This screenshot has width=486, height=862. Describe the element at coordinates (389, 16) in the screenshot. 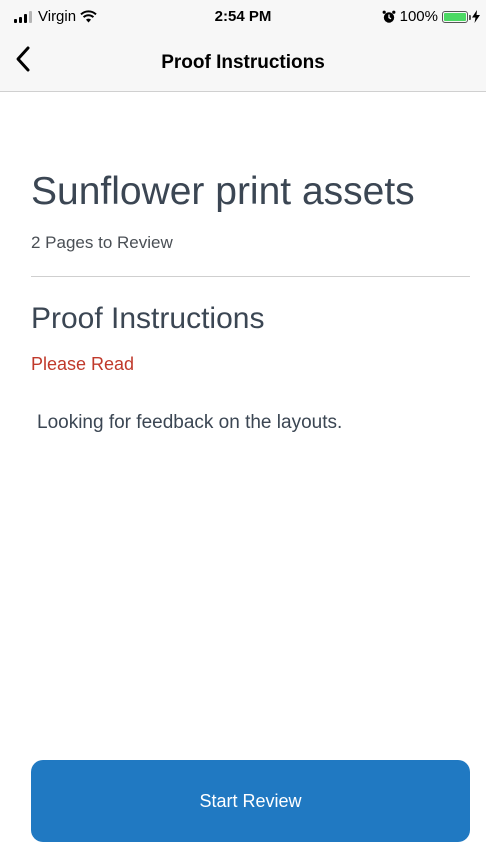

I see `alarm-icon` at that location.